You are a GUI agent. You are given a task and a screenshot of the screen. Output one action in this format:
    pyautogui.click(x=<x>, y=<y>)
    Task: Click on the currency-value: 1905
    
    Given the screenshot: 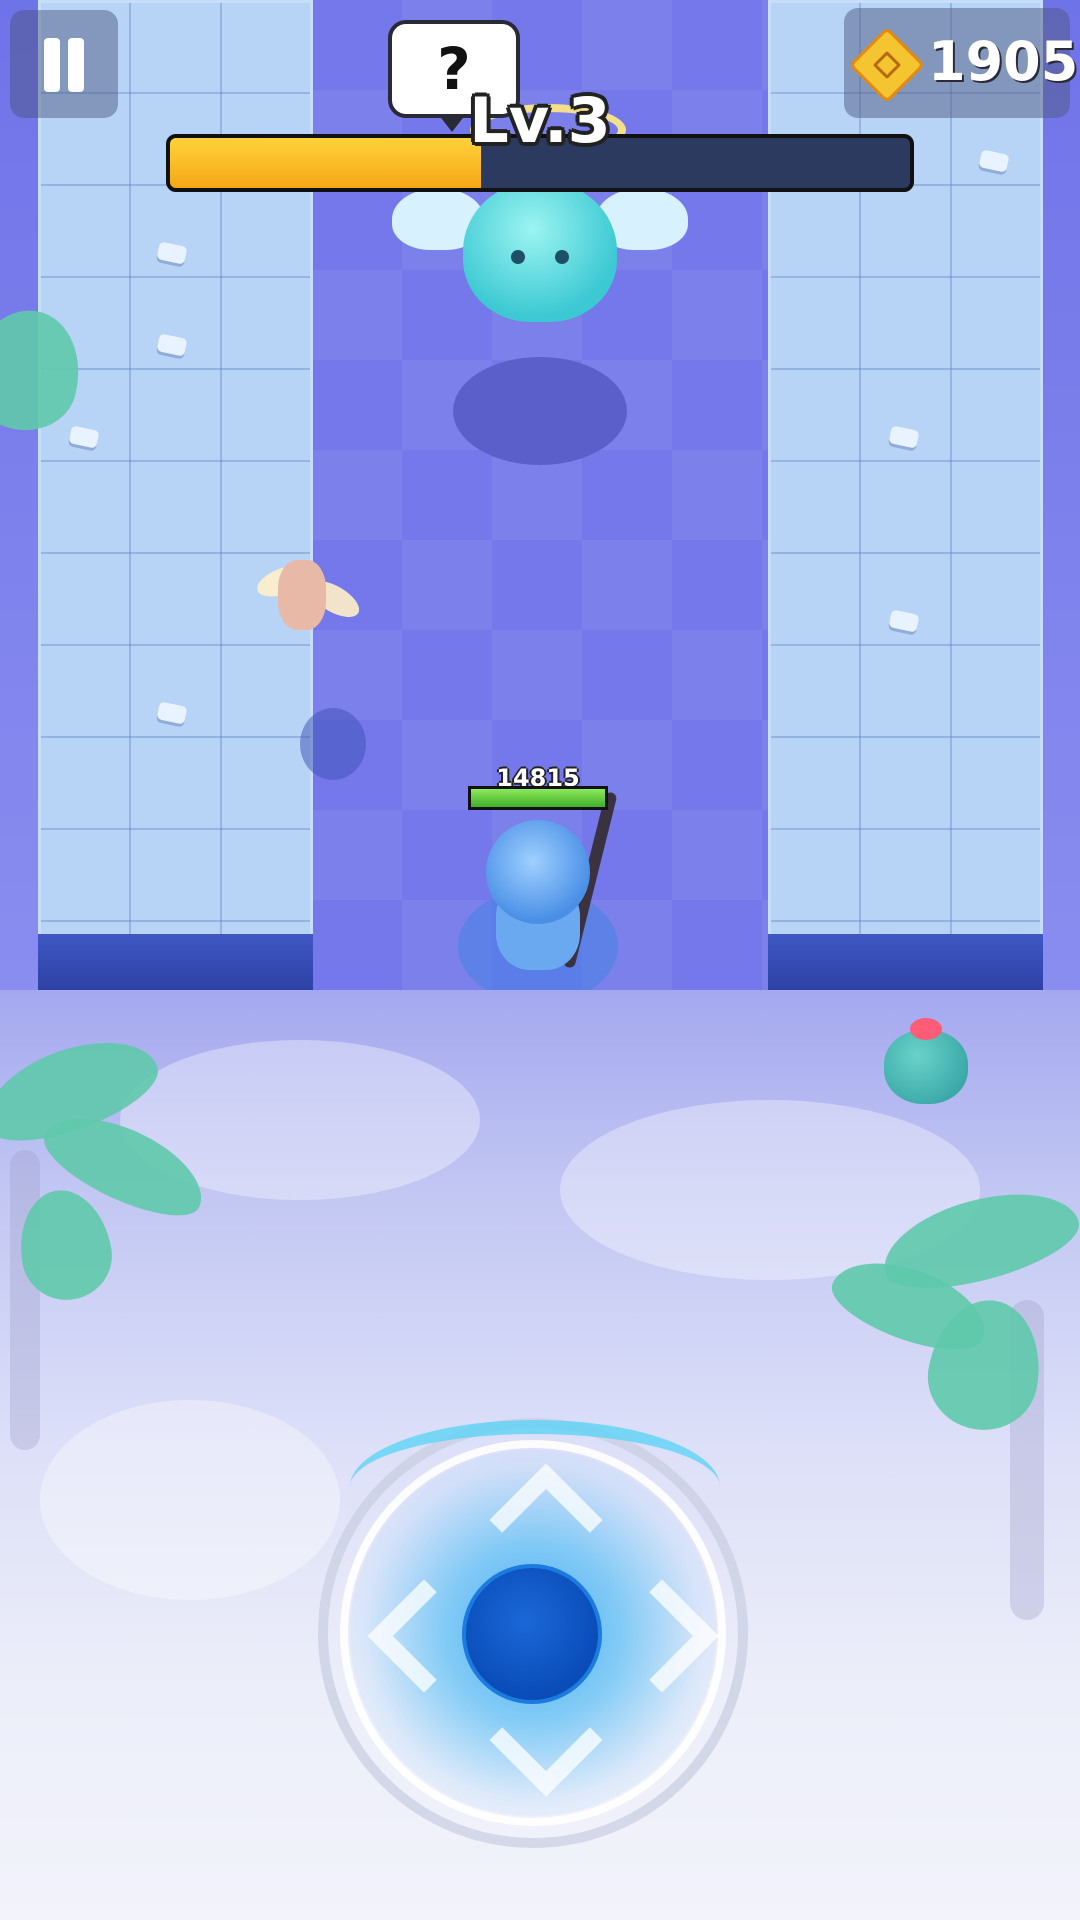 What is the action you would take?
    pyautogui.click(x=1003, y=61)
    